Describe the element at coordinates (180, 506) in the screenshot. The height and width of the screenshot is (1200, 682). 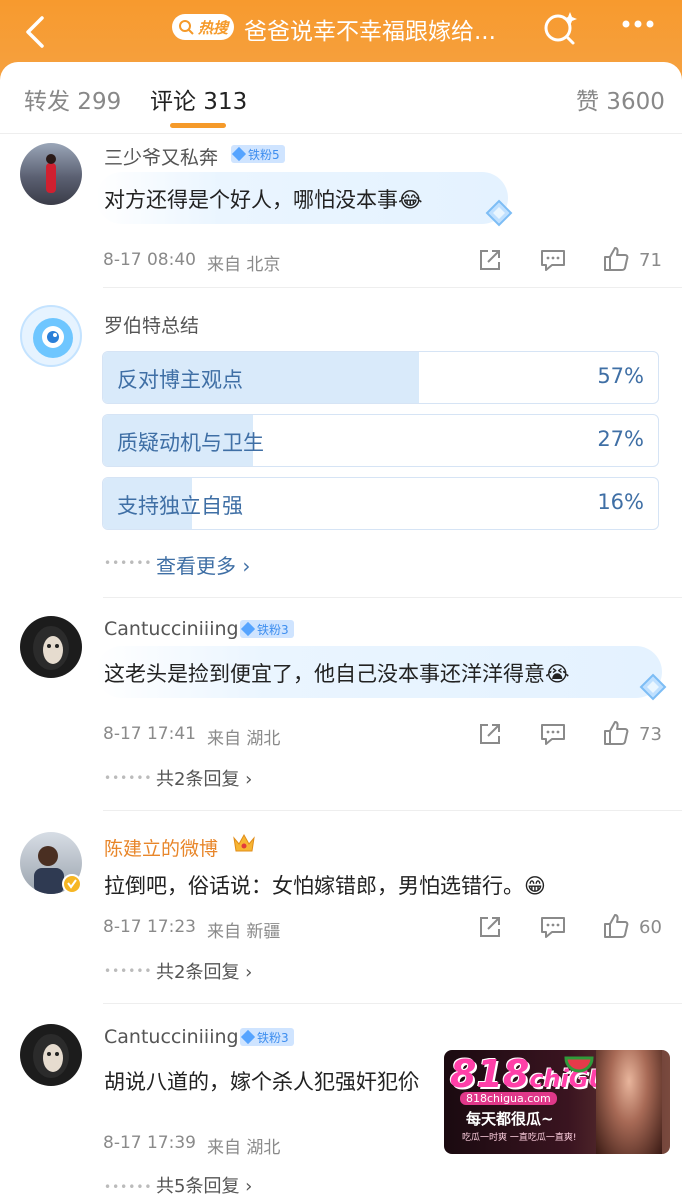
I see `poll-option-label: 支持独立自强` at that location.